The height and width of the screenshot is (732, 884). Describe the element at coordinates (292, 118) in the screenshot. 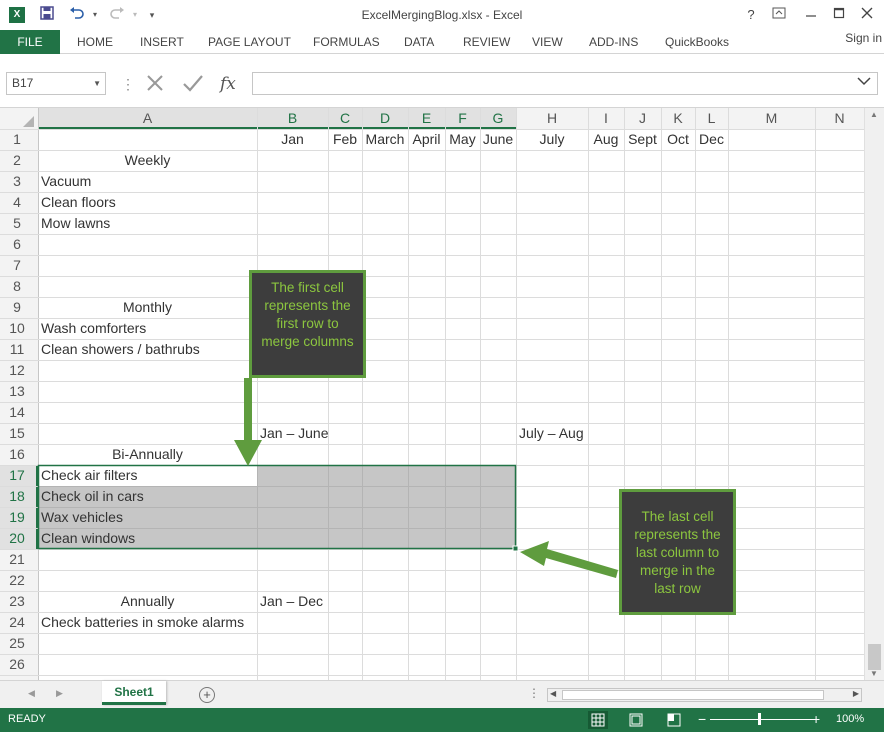

I see `column-header-b: B` at that location.